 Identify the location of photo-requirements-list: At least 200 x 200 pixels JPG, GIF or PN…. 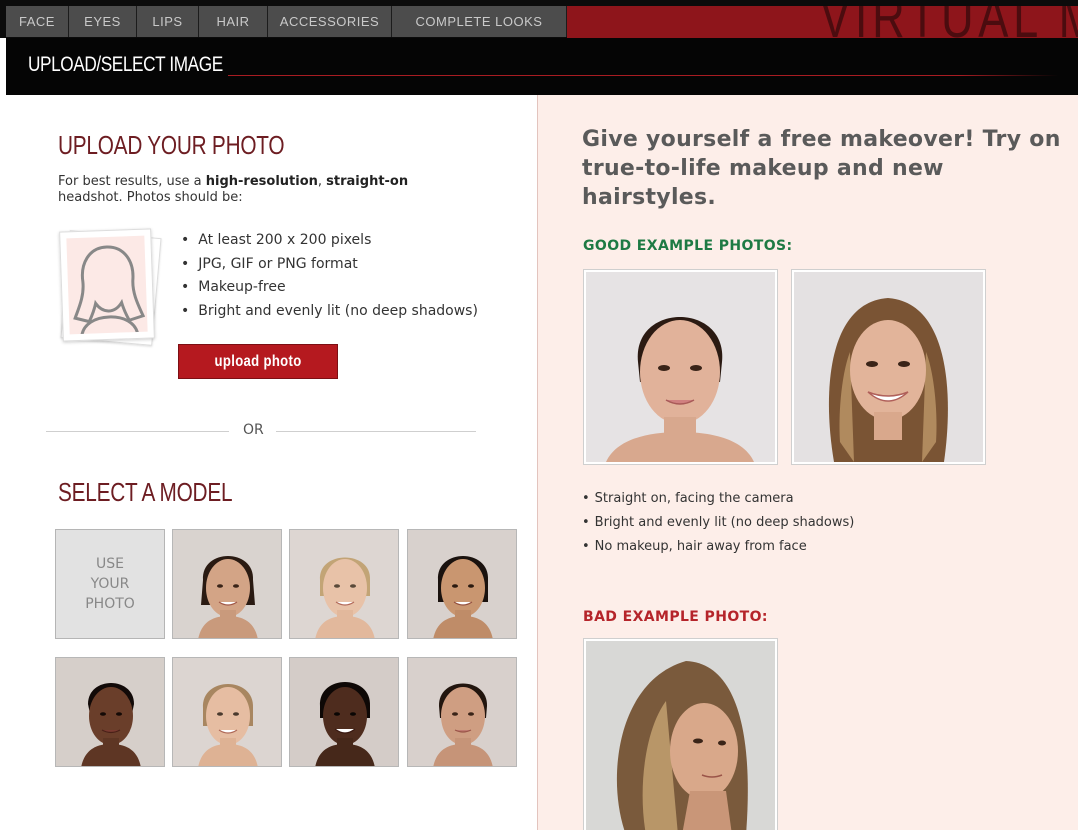
(329, 276).